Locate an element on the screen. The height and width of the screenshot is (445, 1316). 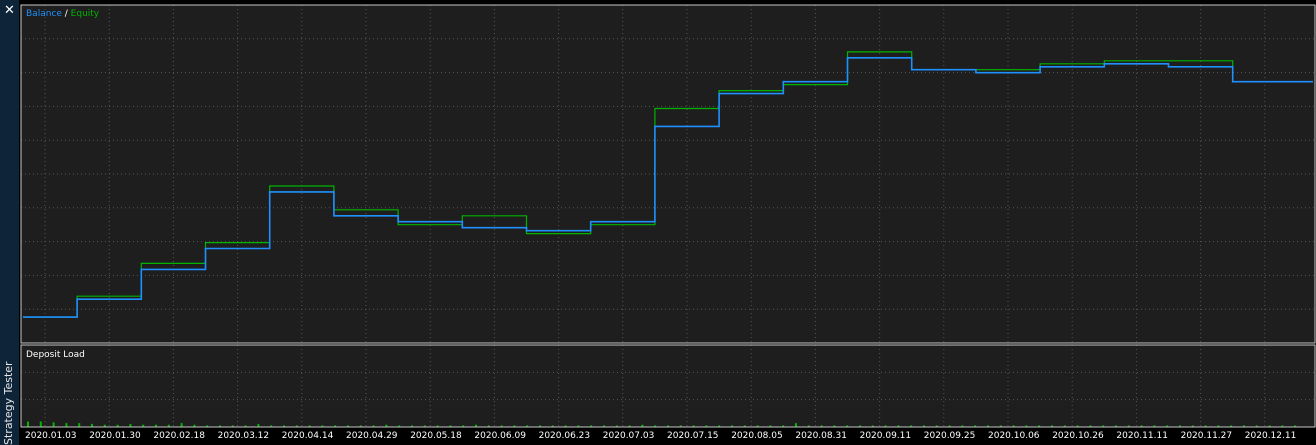
x-tick-label: 2020.05.18 is located at coordinates (436, 436).